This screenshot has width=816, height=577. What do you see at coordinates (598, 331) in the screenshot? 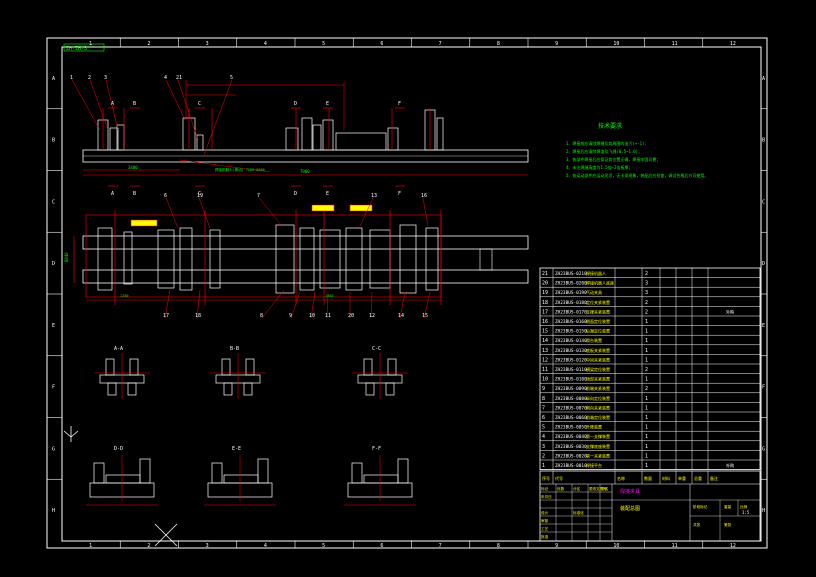
I see `bom-name: 后端定位装置` at bounding box center [598, 331].